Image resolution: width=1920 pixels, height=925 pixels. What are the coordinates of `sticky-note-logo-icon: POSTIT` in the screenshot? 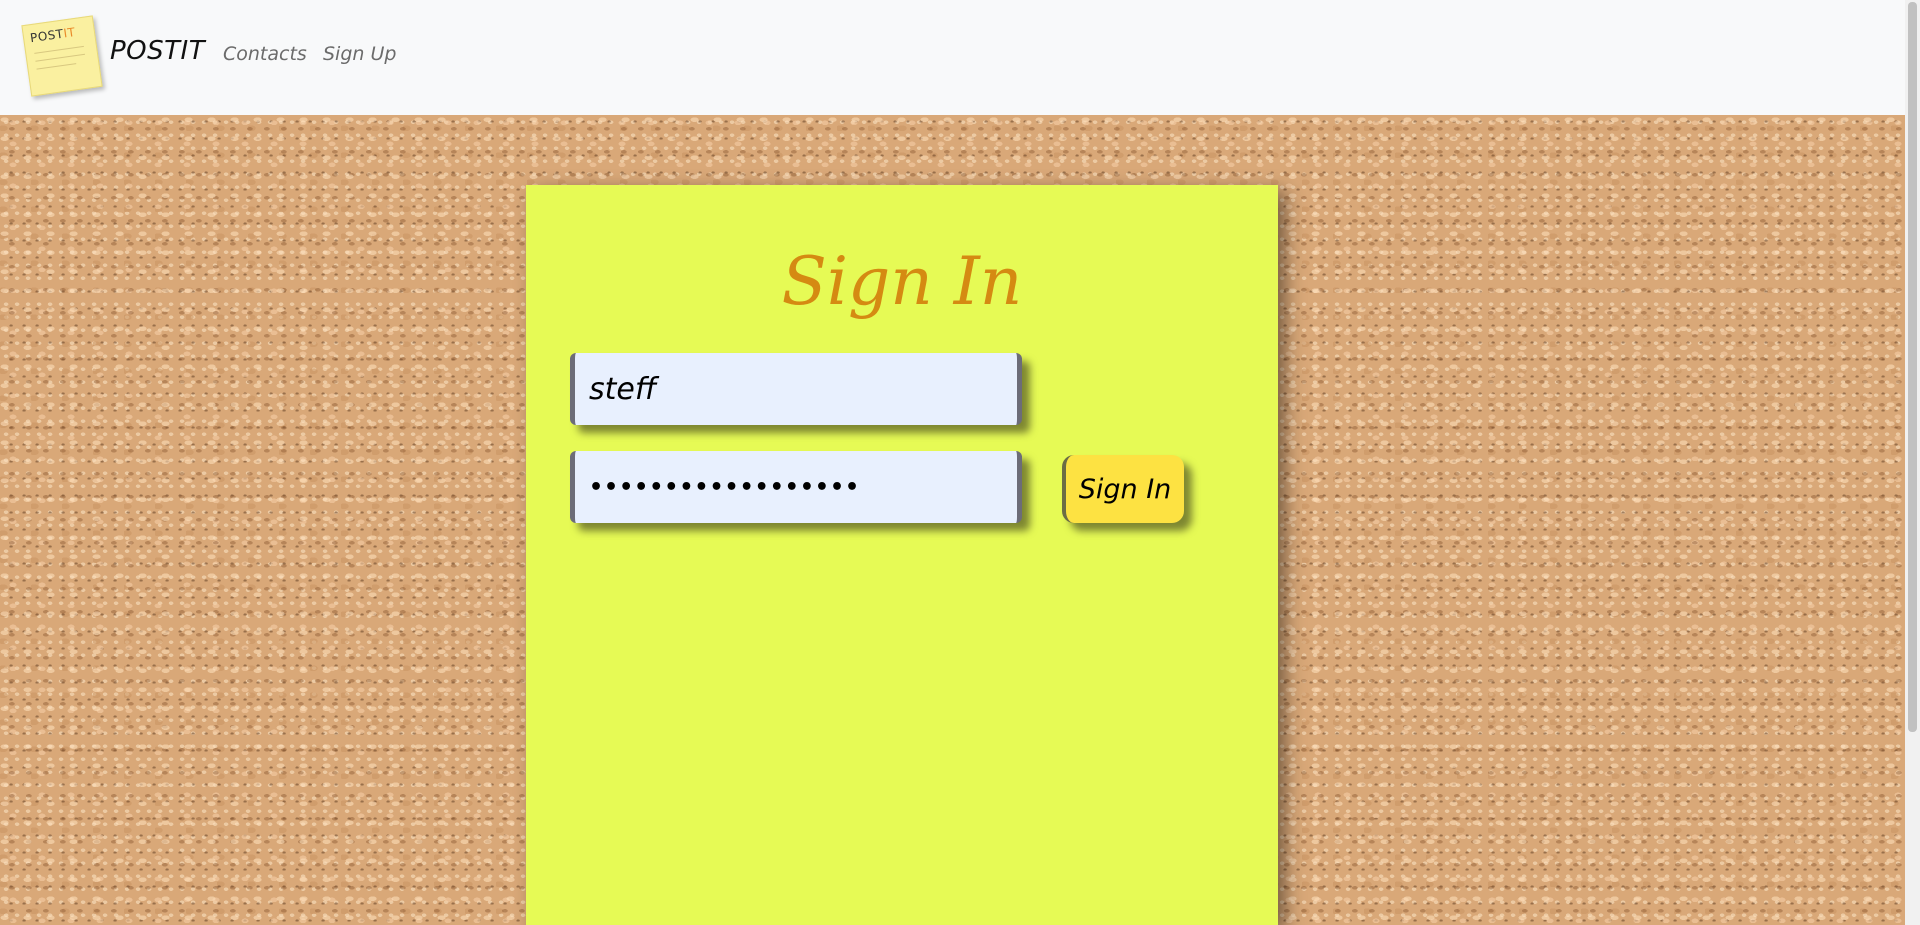 It's located at (62, 56).